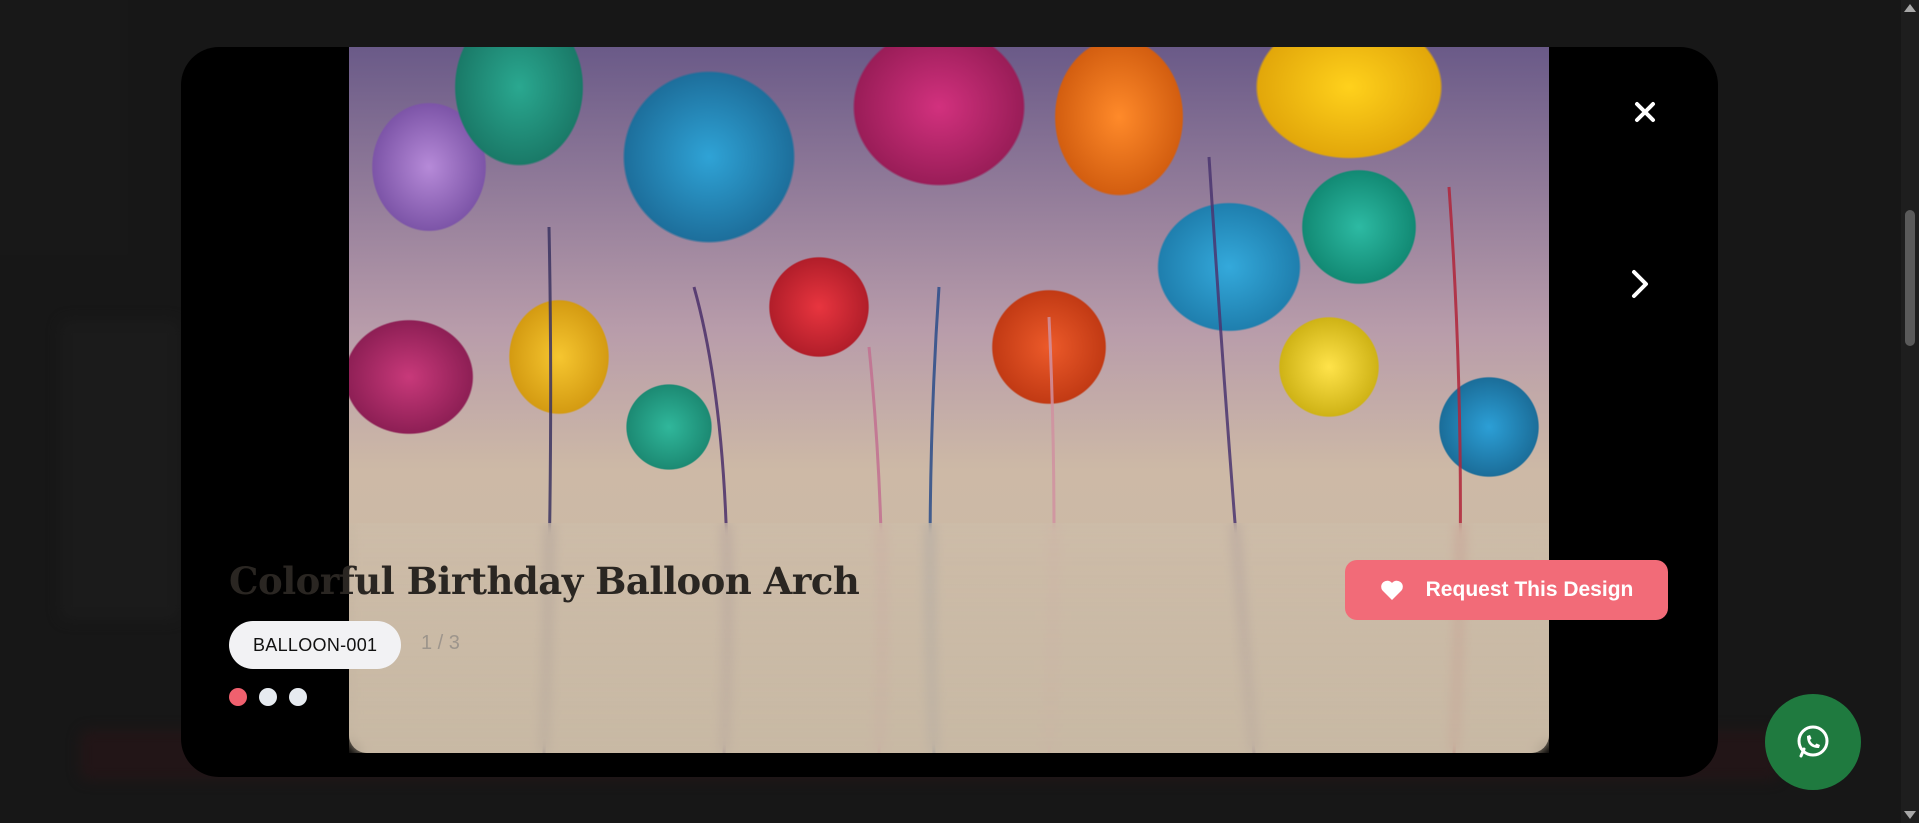 The image size is (1919, 823). I want to click on scroll-down-arrow-icon, so click(1910, 815).